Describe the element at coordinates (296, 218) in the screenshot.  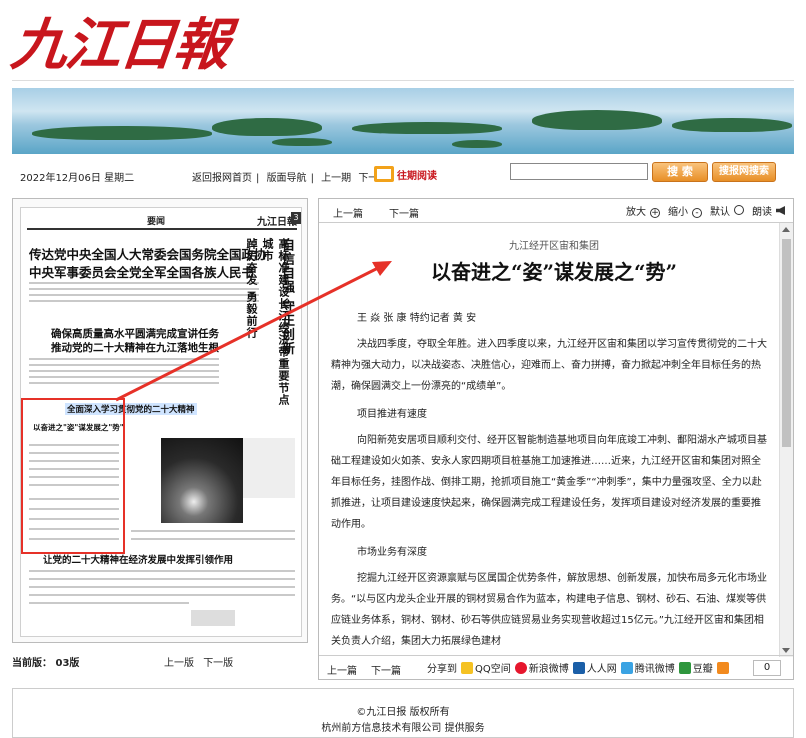
I see `page-number-badge: 3` at that location.